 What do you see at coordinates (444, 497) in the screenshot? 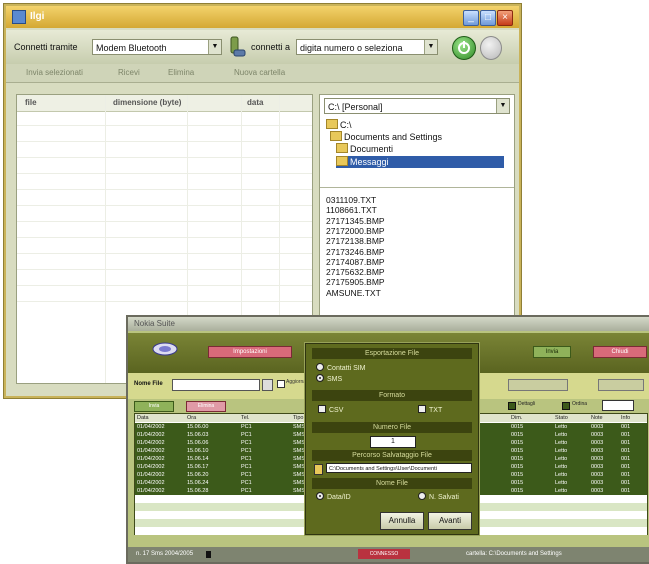
I see `option-label: N. Salvati` at bounding box center [444, 497].